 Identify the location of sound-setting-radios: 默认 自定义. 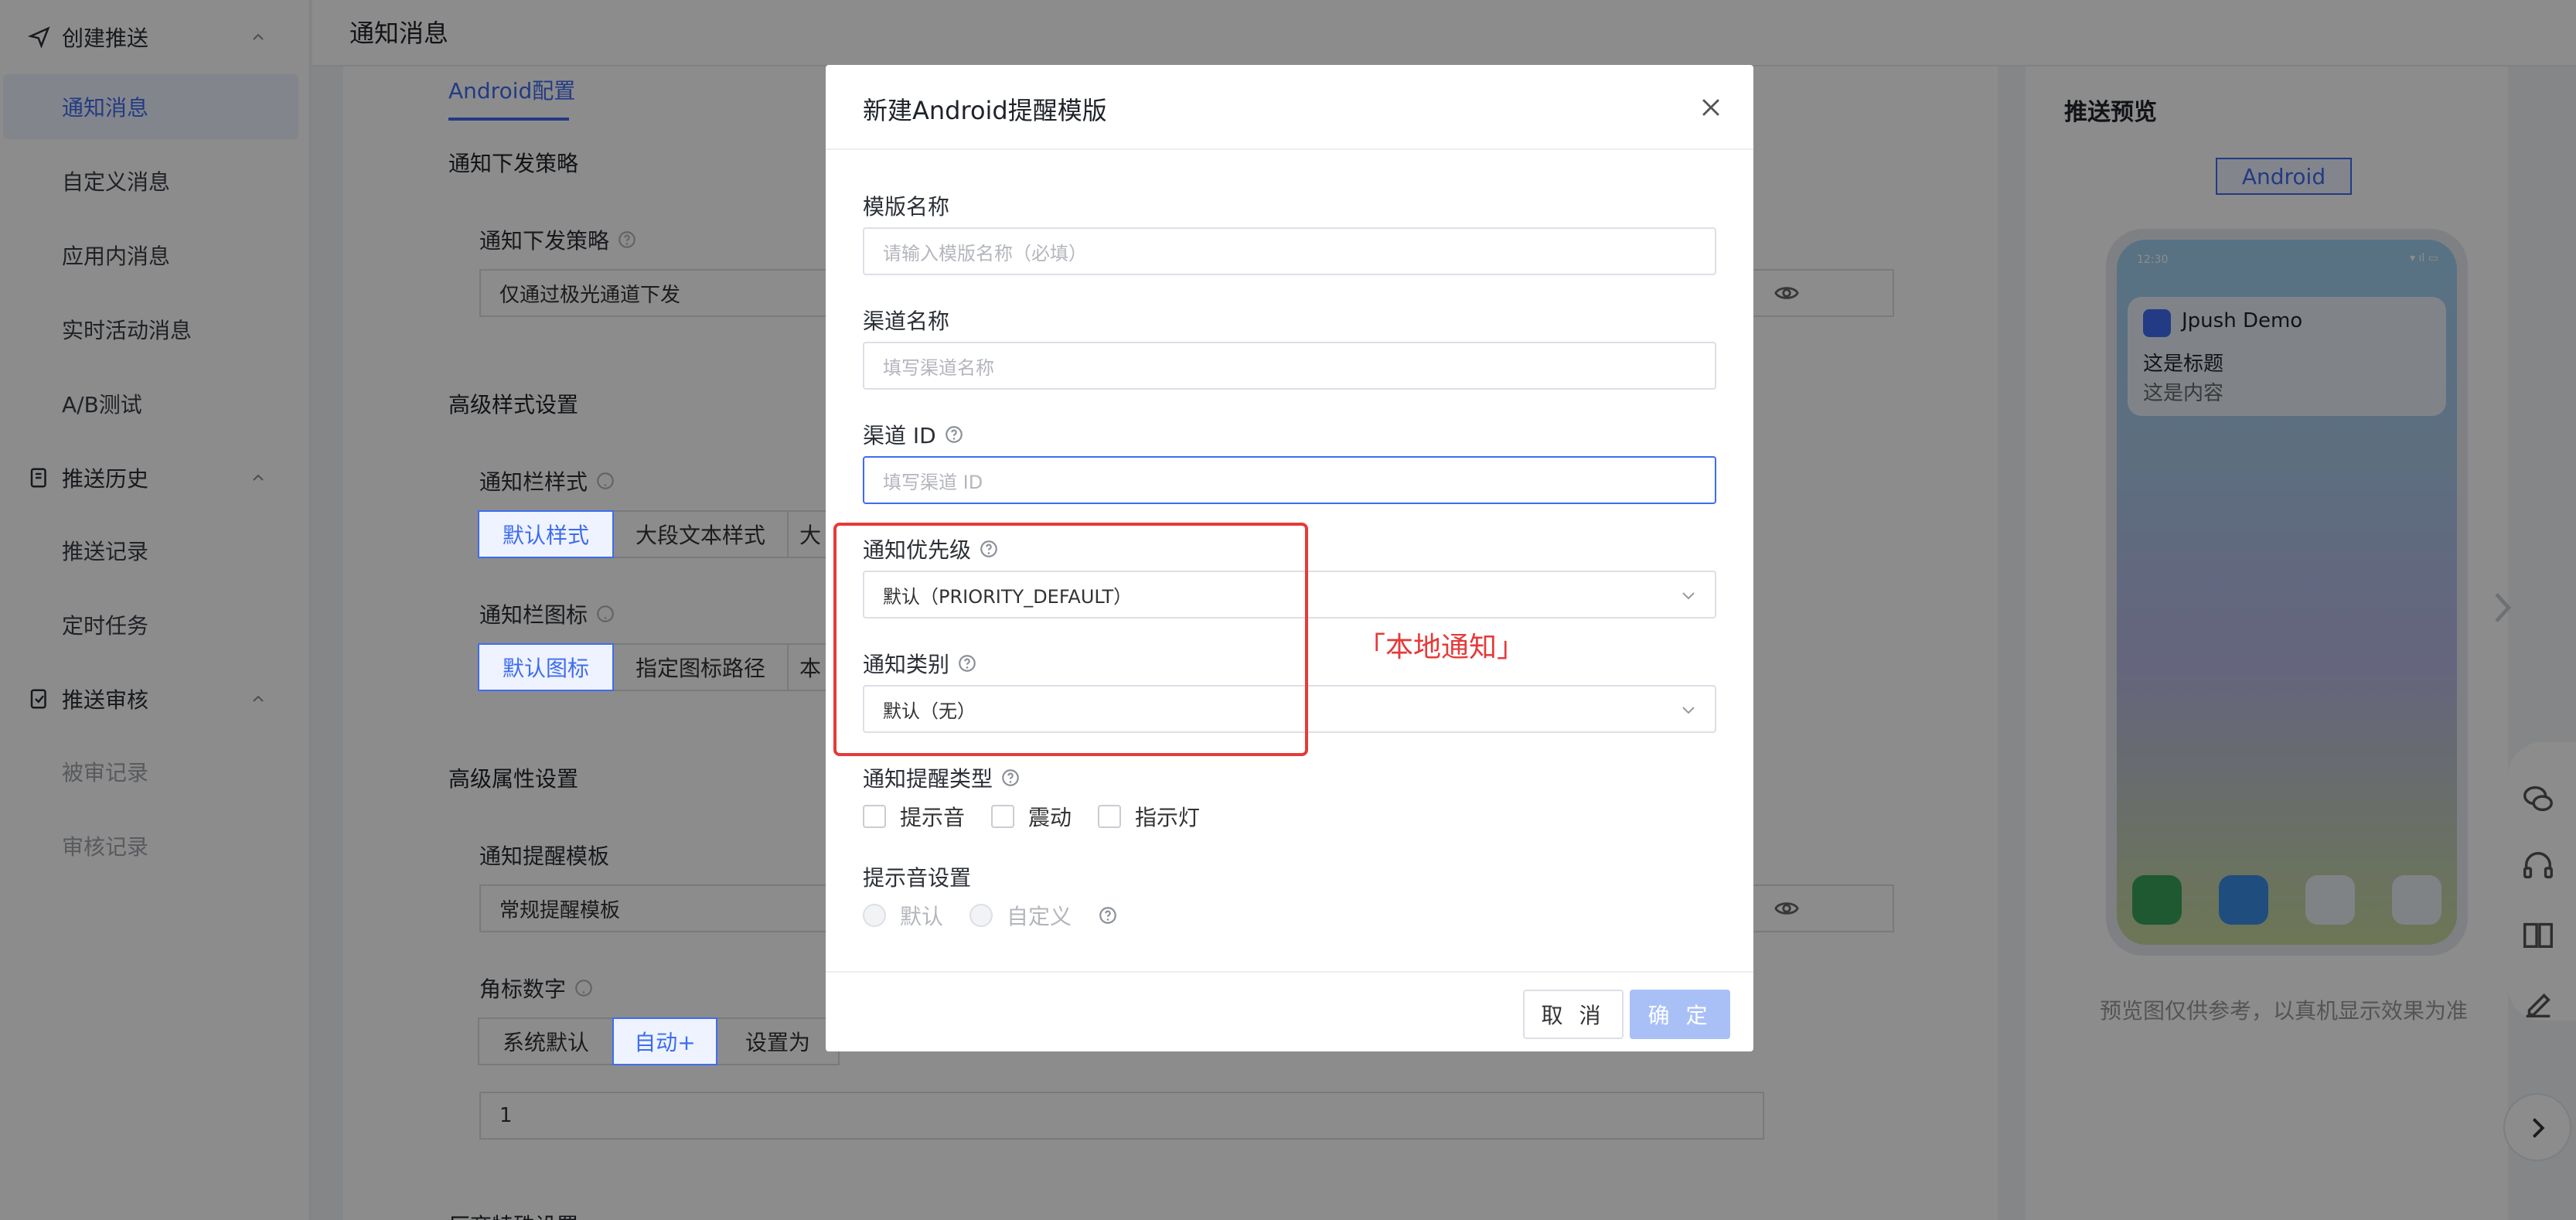
(990, 915).